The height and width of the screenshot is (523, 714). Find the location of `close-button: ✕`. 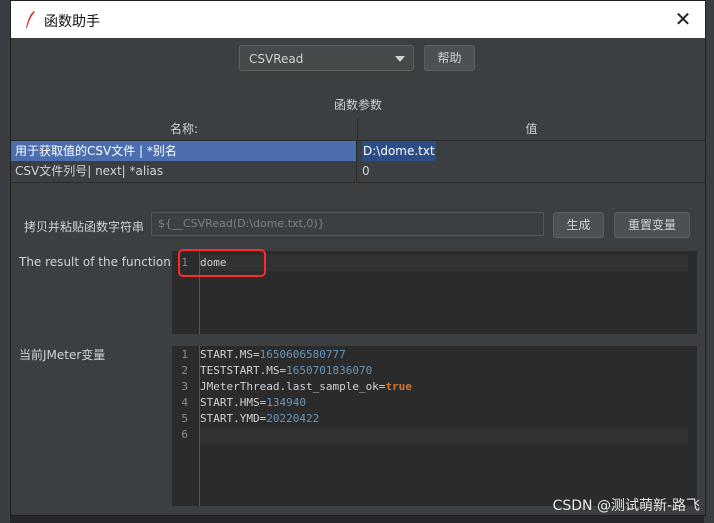

close-button: ✕ is located at coordinates (683, 19).